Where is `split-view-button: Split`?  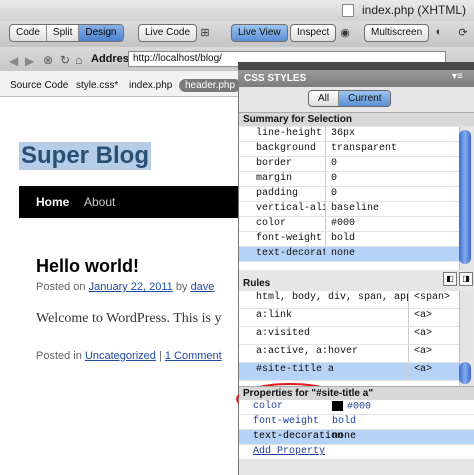 split-view-button: Split is located at coordinates (63, 33).